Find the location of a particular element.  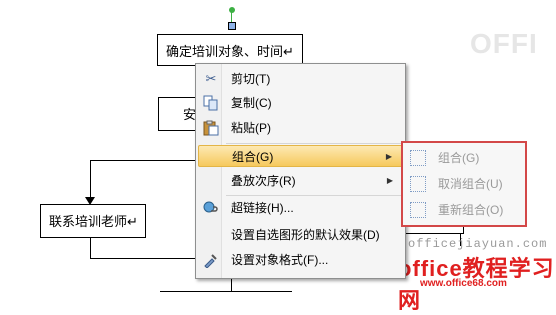

copy-icon is located at coordinates (211, 103).